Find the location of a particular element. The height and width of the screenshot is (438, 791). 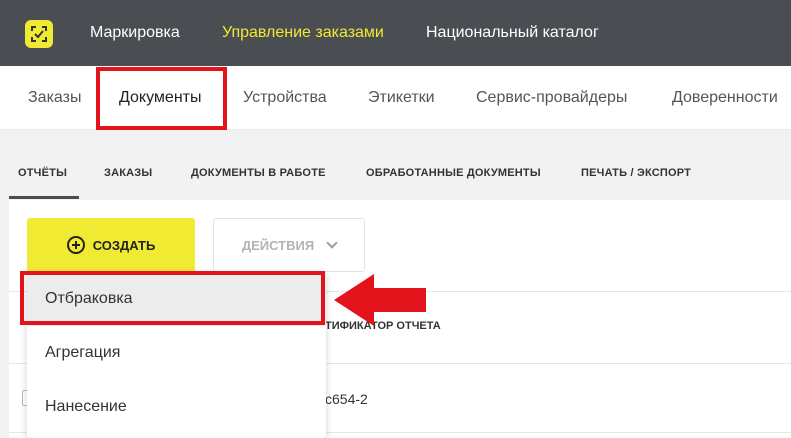

tab-reports: ОТЧЁТЫ is located at coordinates (42, 166).